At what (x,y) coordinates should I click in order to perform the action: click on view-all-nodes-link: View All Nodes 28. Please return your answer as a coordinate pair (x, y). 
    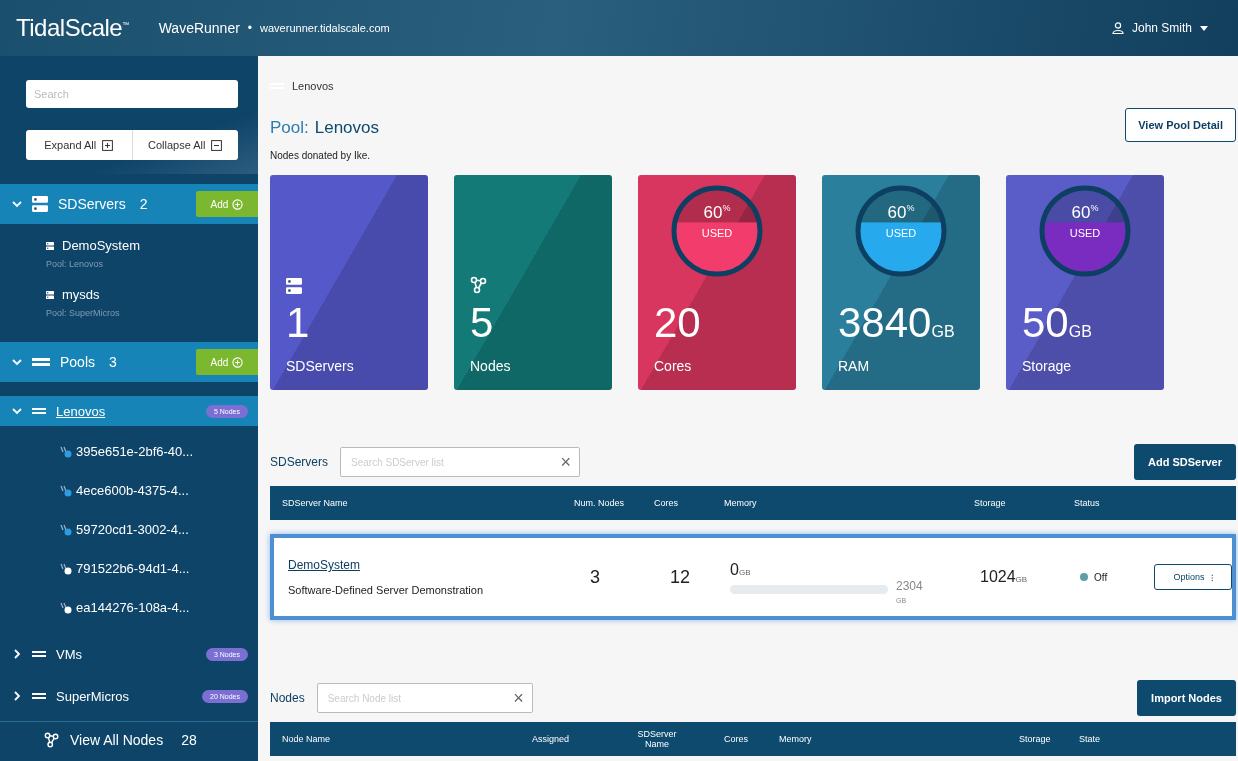
    Looking at the image, I should click on (129, 735).